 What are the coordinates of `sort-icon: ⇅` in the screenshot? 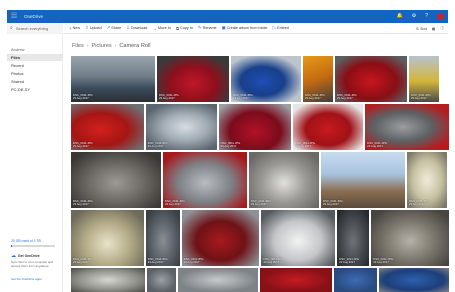 It's located at (417, 28).